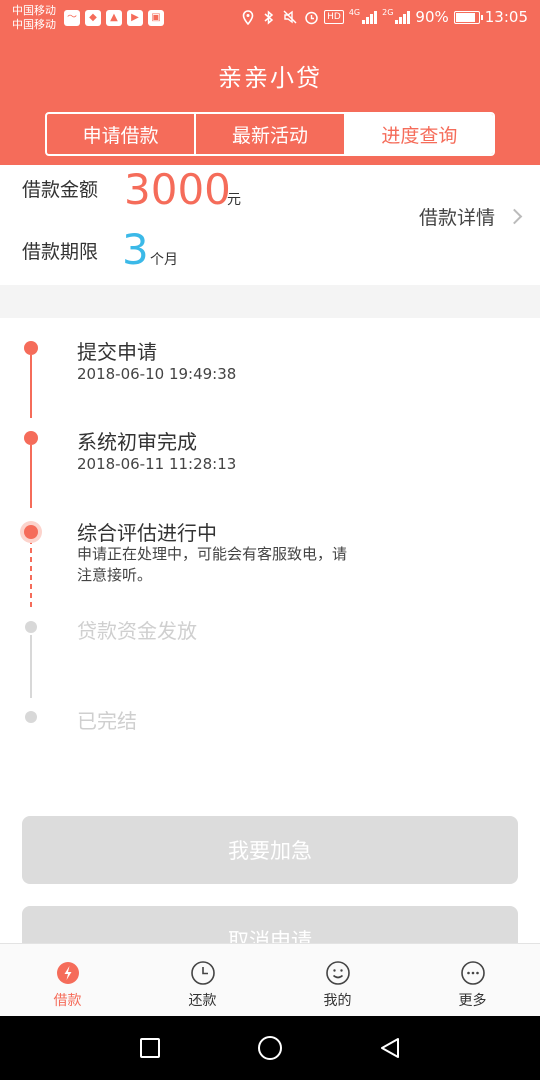 Image resolution: width=540 pixels, height=1080 pixels. What do you see at coordinates (337, 1001) in the screenshot?
I see `nav-label: 我的` at bounding box center [337, 1001].